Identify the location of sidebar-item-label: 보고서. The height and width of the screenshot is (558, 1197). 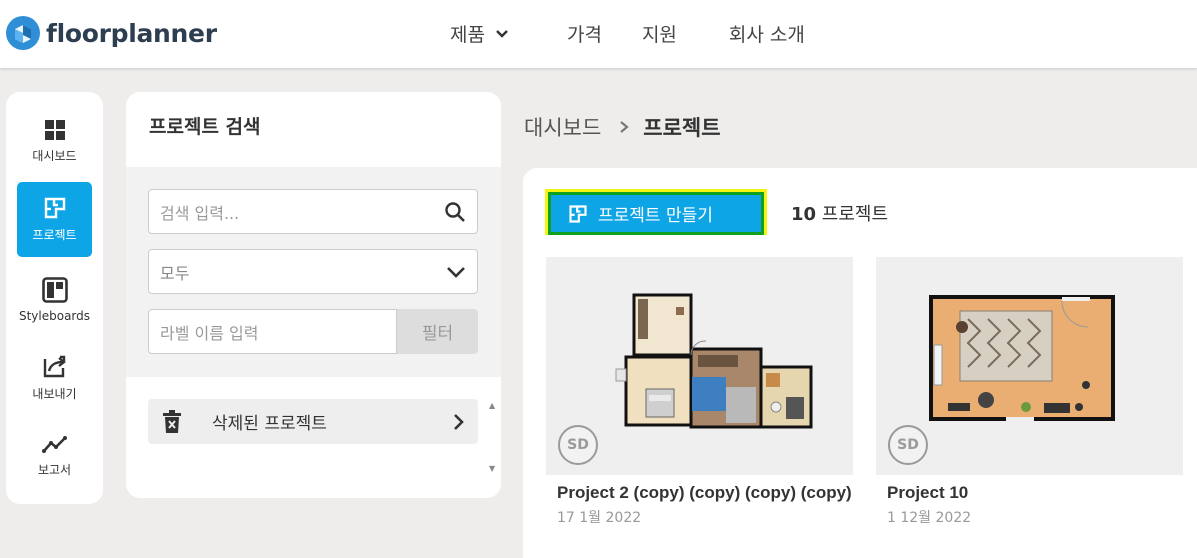
(54, 470).